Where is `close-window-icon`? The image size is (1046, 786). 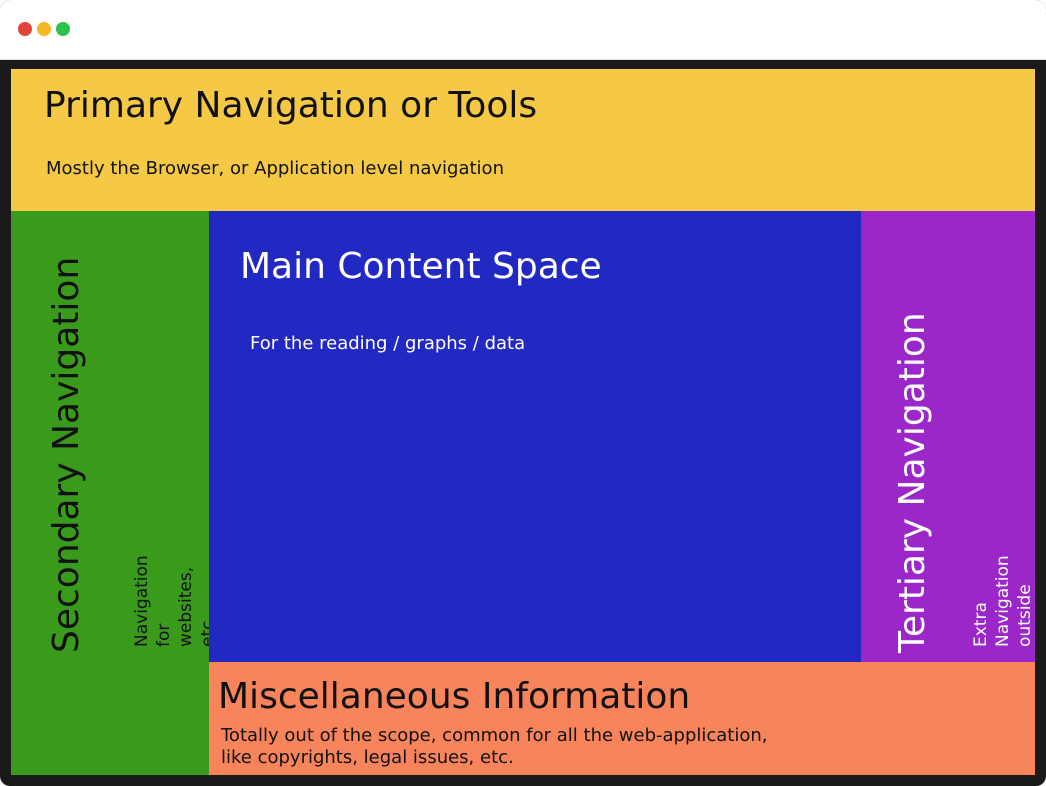
close-window-icon is located at coordinates (25, 29).